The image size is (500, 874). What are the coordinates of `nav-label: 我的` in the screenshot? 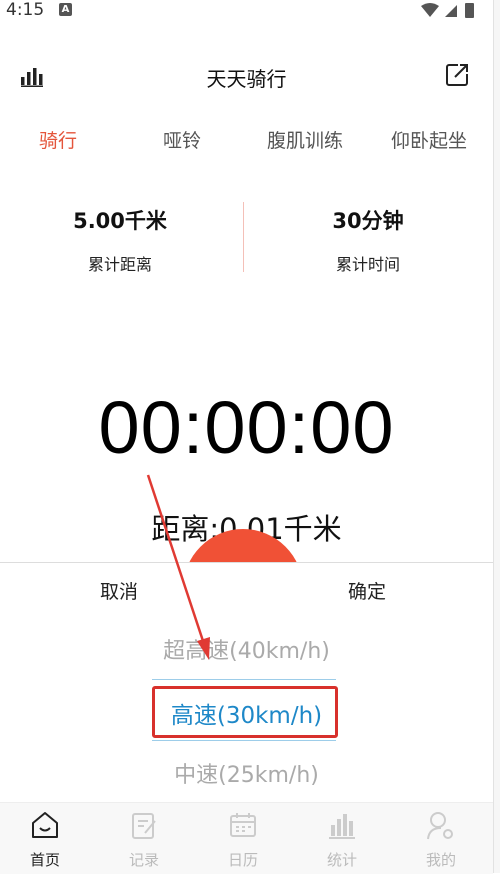 It's located at (440, 860).